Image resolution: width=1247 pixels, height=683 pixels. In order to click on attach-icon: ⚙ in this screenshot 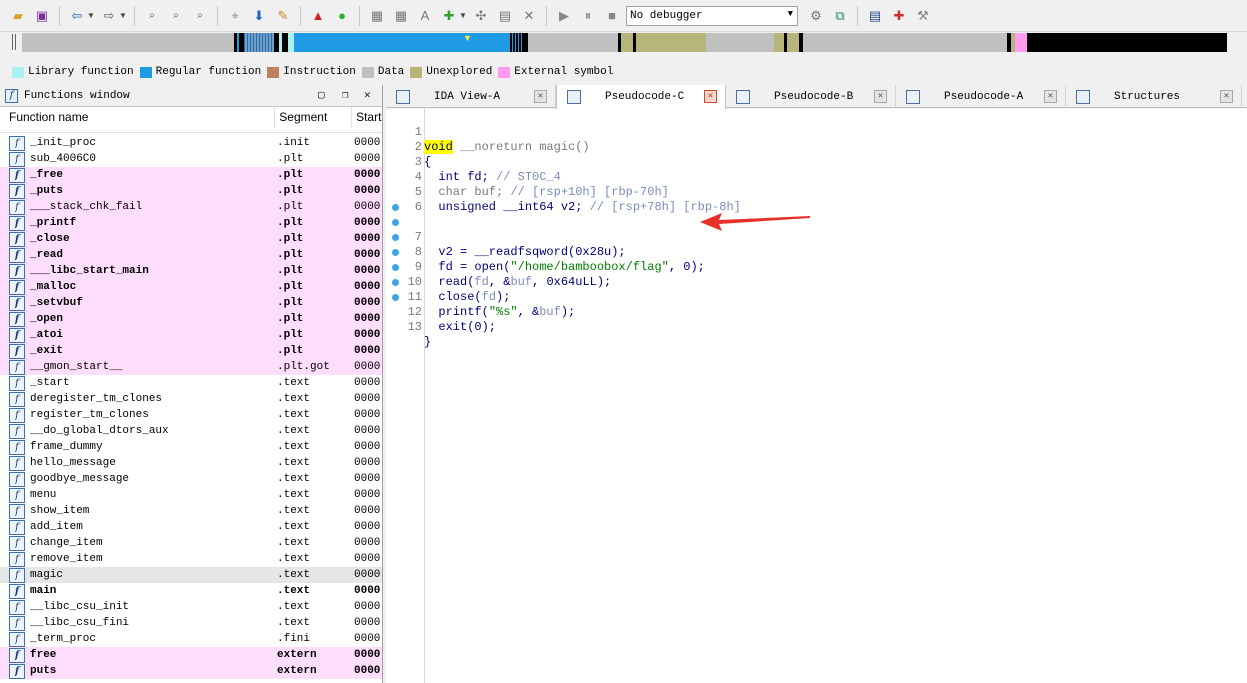, I will do `click(816, 16)`.